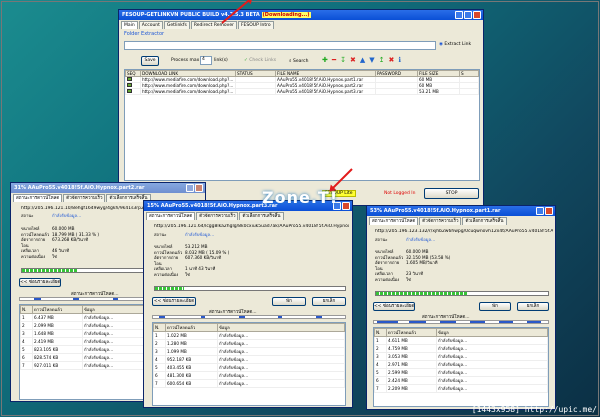  What do you see at coordinates (176, 25) in the screenshot?
I see `tab-getlinkfs: Getlinkfs` at bounding box center [176, 25].